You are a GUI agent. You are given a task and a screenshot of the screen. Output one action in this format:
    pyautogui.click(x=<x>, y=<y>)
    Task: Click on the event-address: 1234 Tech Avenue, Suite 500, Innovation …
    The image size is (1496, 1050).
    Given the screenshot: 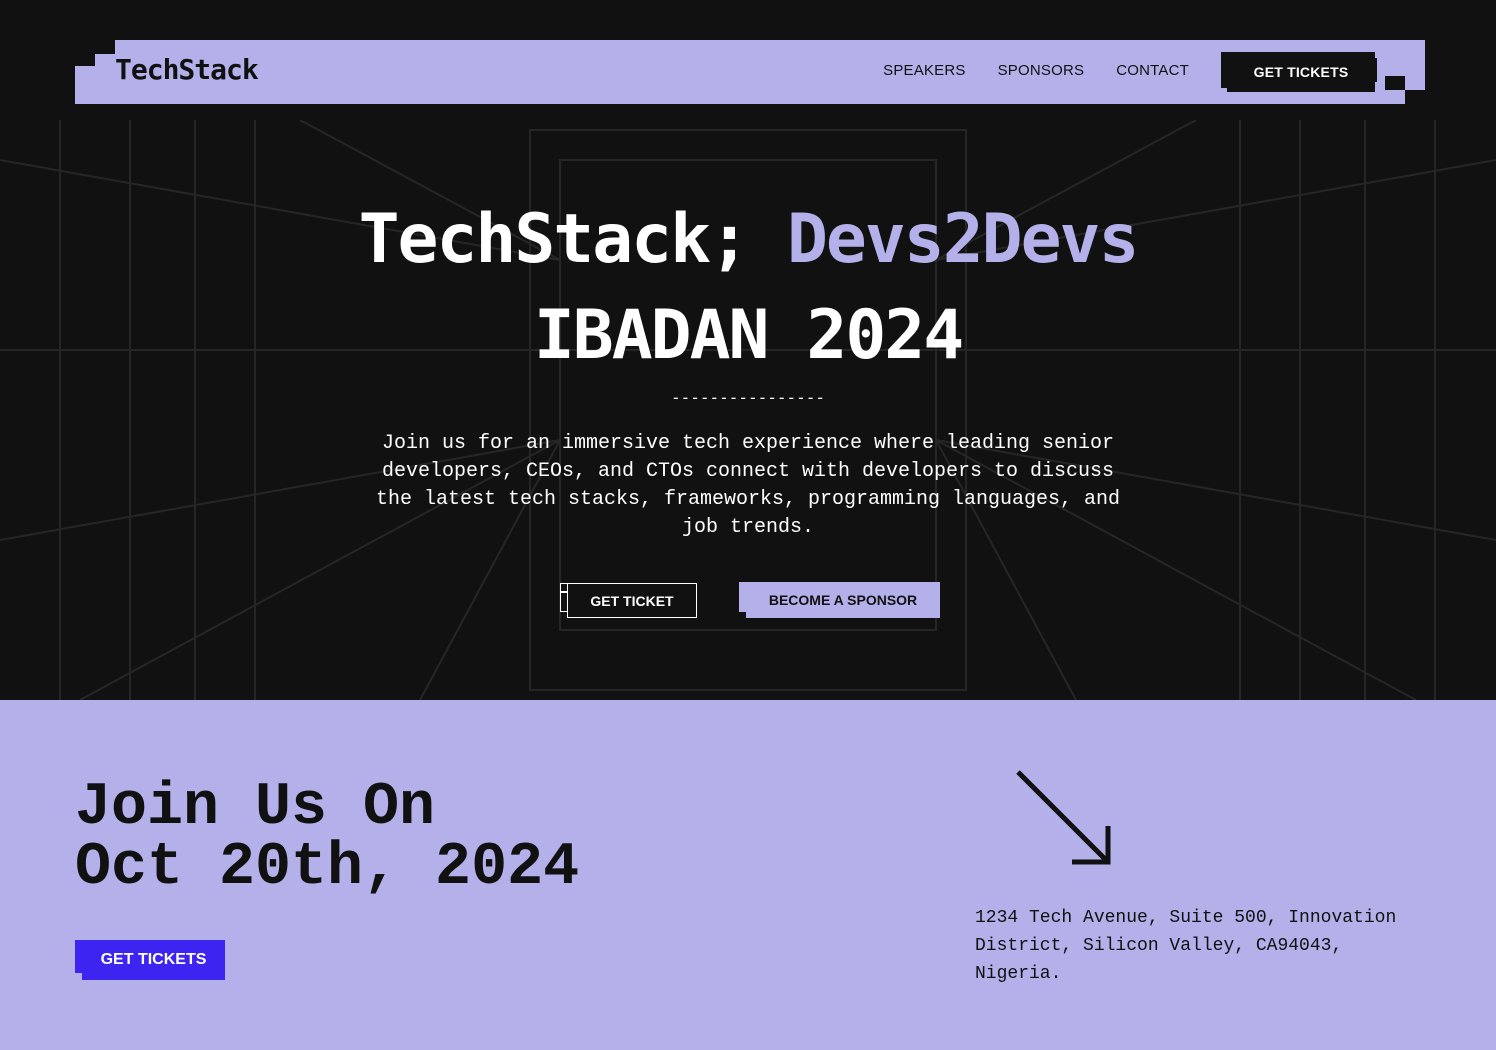 What is the action you would take?
    pyautogui.click(x=1186, y=946)
    